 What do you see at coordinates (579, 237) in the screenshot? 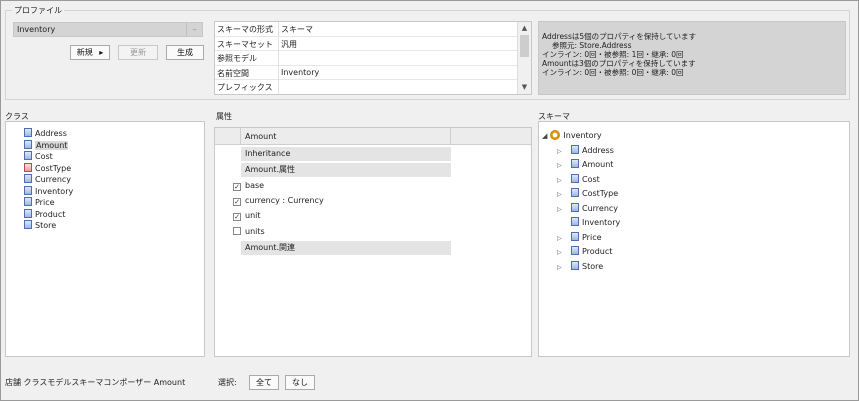
I see `tree-node: ▷ Price` at bounding box center [579, 237].